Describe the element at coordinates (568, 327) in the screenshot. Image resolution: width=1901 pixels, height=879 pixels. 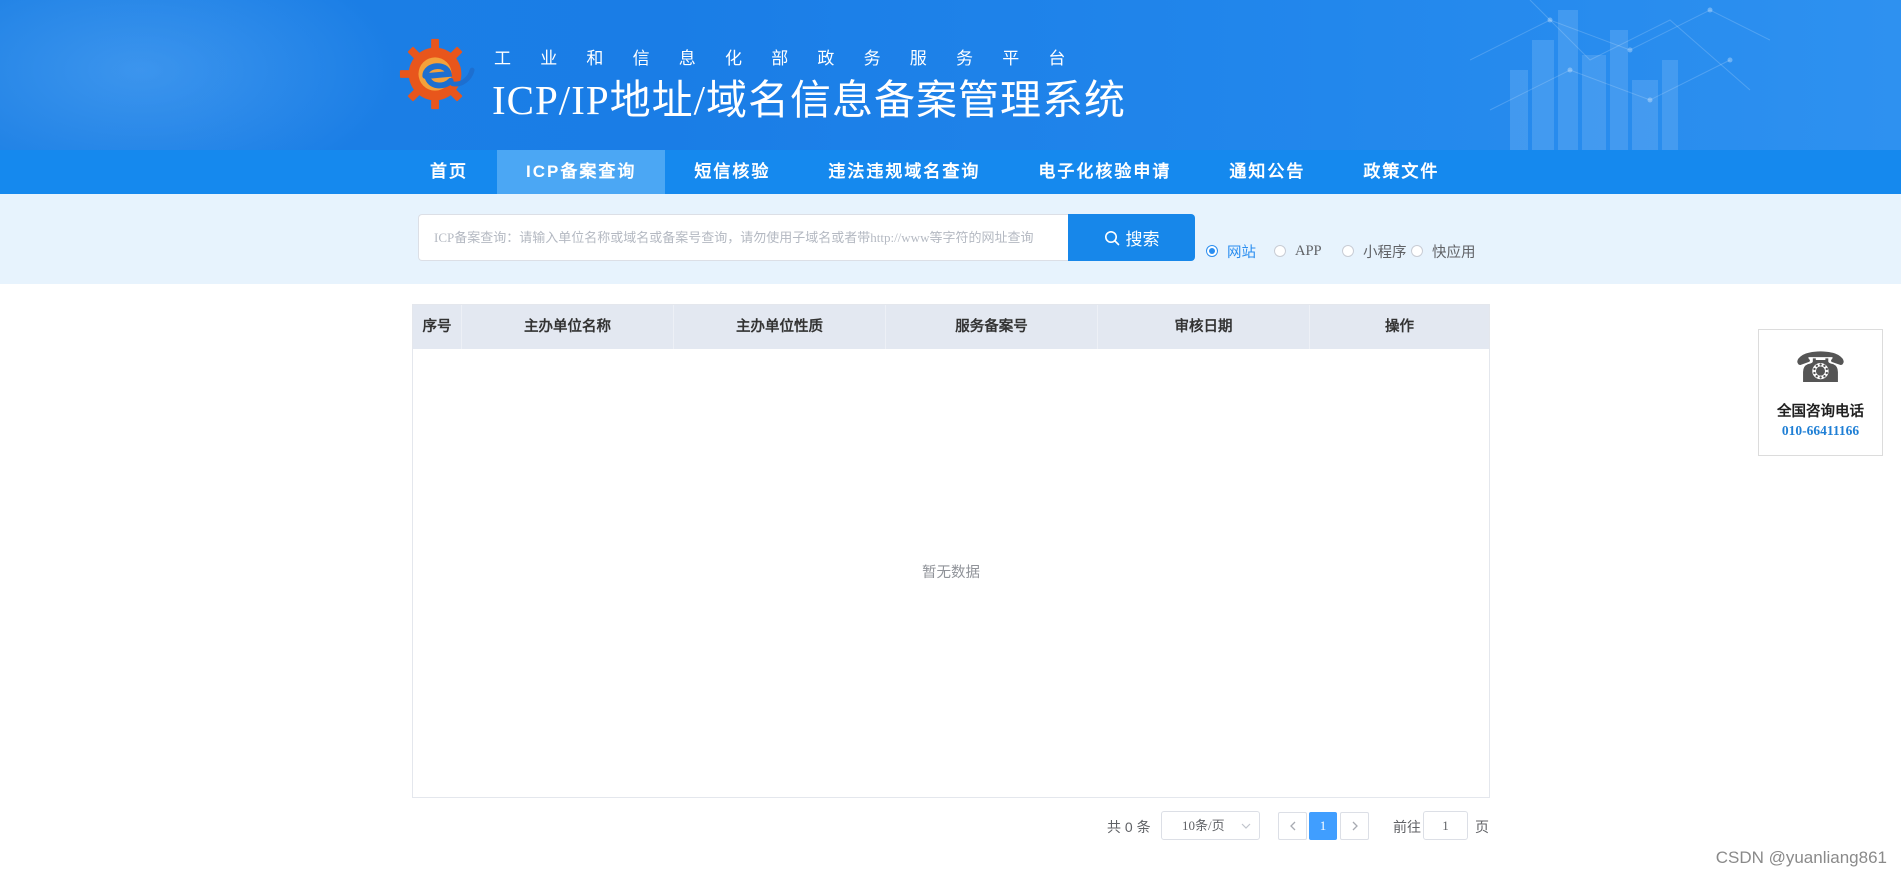
I see `column-header-org-name: 主办单位名称` at that location.